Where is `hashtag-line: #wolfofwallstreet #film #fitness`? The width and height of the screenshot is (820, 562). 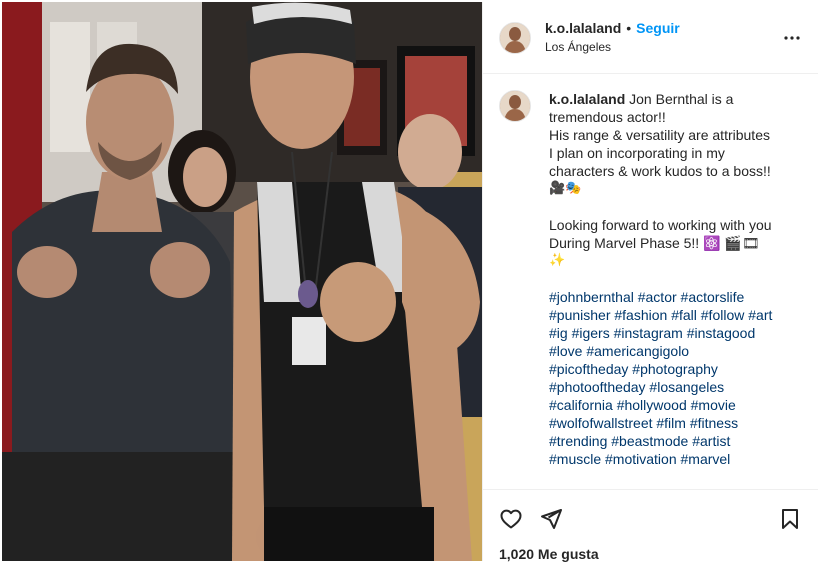
hashtag-line: #wolfofwallstreet #film #fitness is located at coordinates (674, 423).